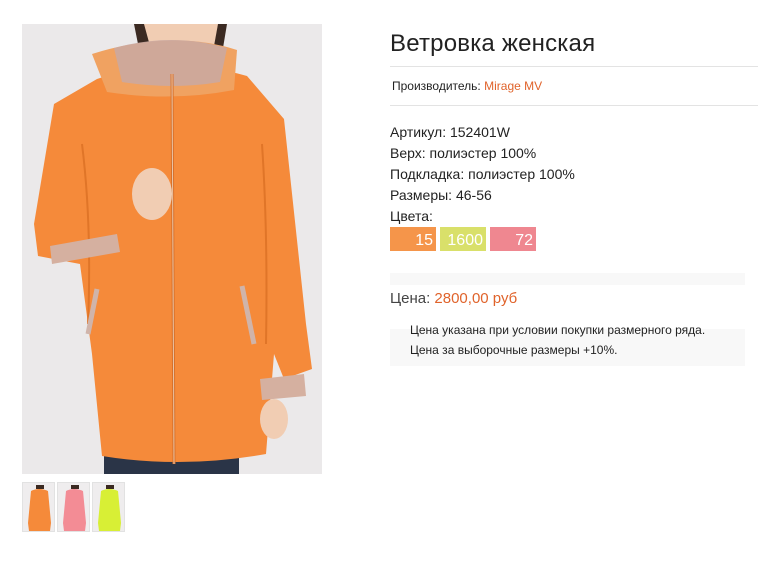  What do you see at coordinates (413, 239) in the screenshot?
I see `color-swatch-15: 15` at bounding box center [413, 239].